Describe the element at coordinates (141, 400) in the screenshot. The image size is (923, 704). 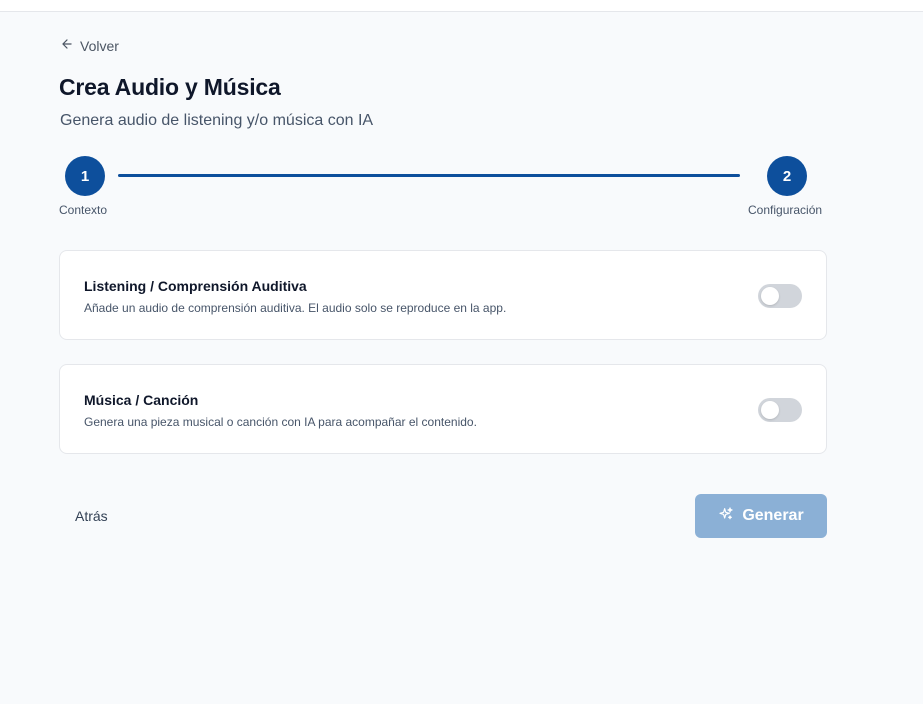
I see `music-option-title: Música / Canción` at that location.